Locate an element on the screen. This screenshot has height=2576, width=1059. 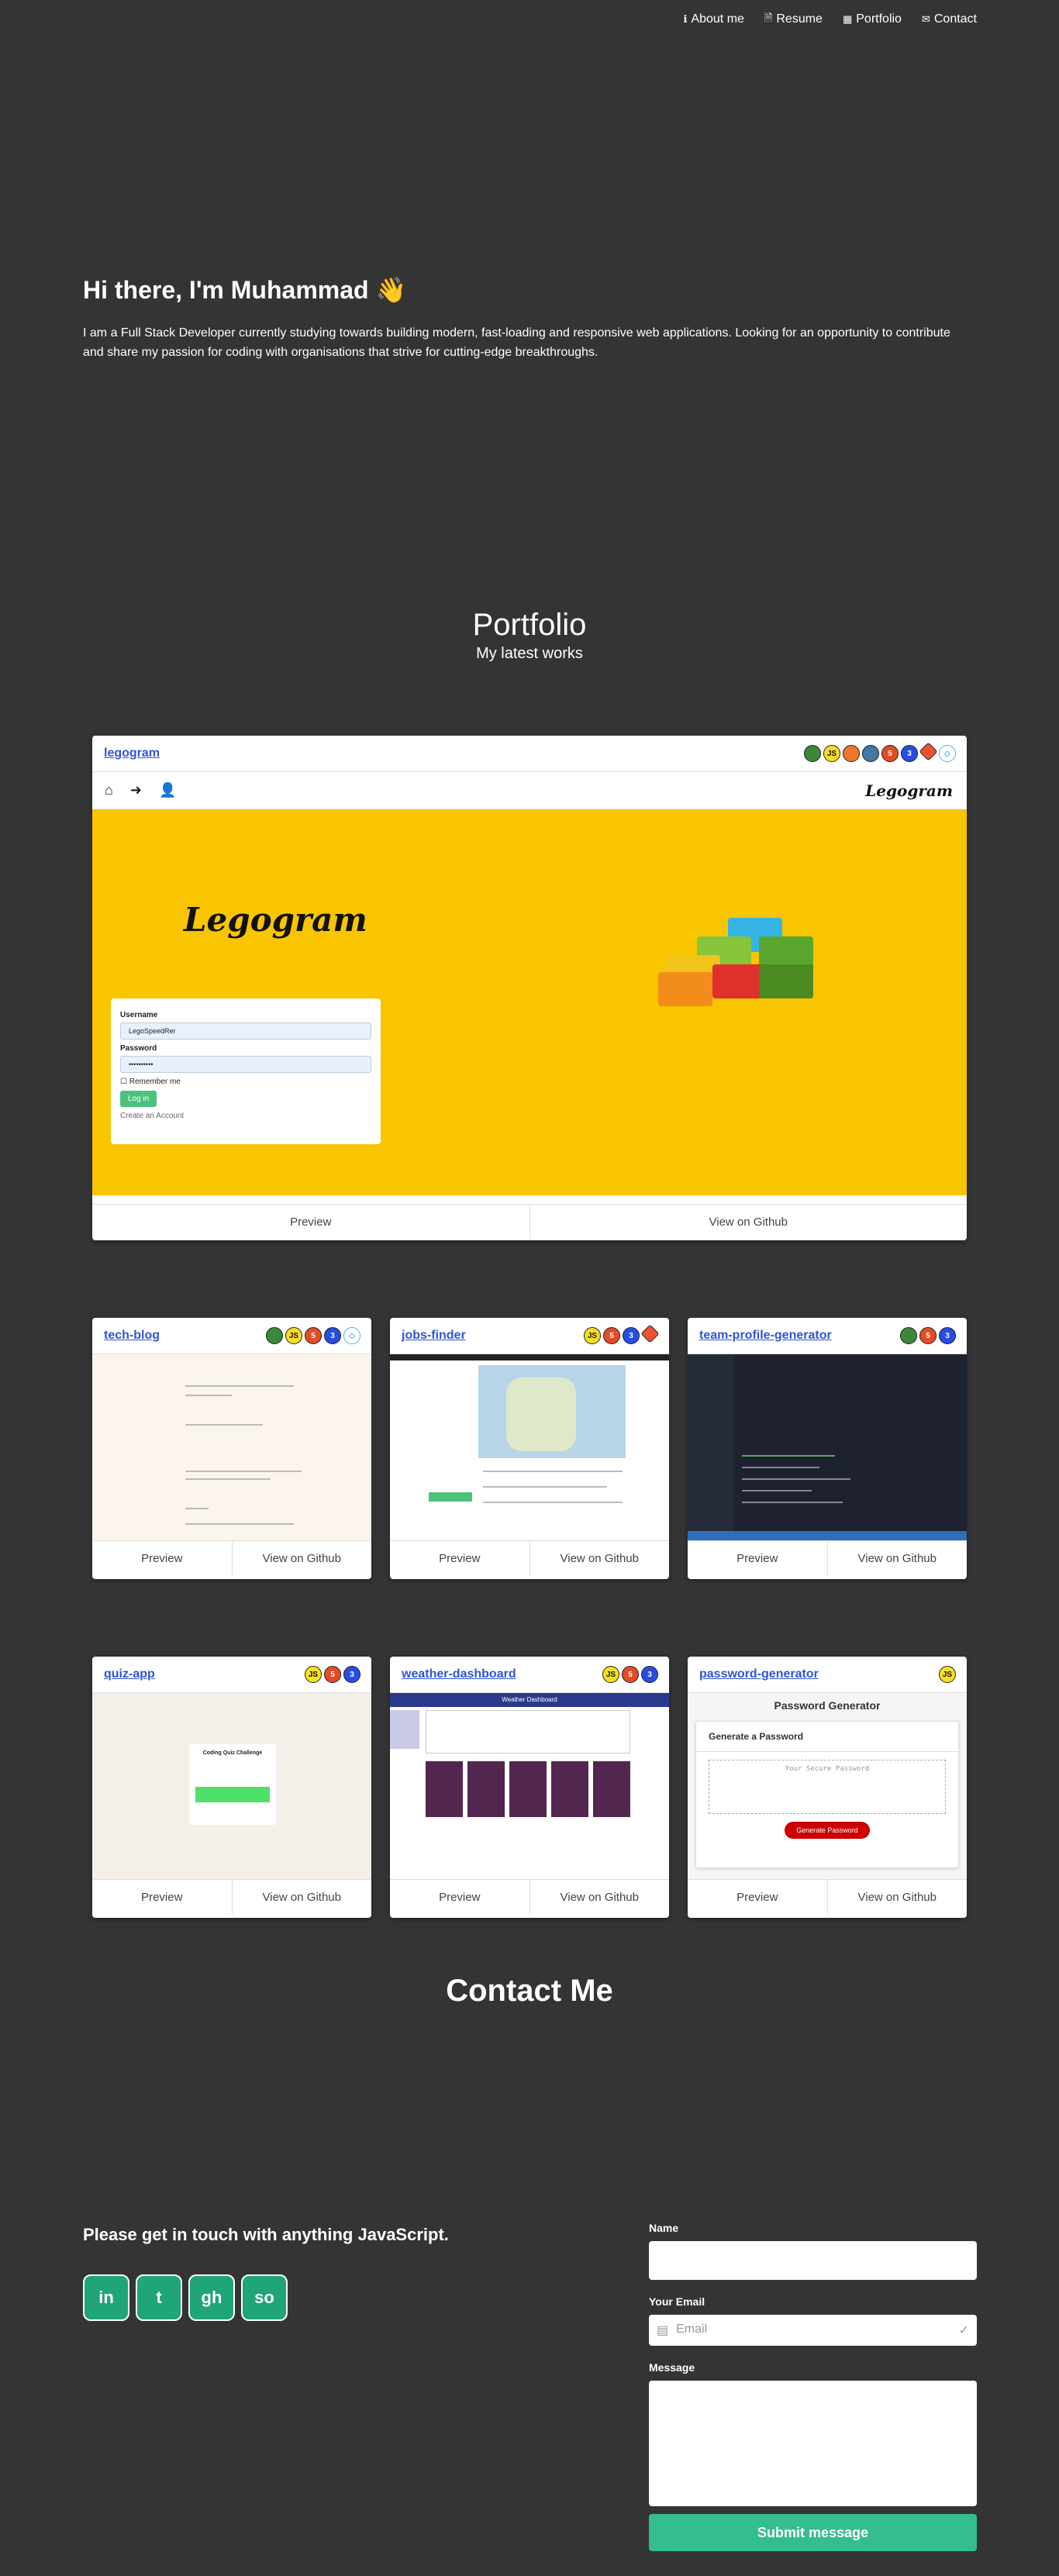
legogram-brand: Legogram is located at coordinates (909, 790).